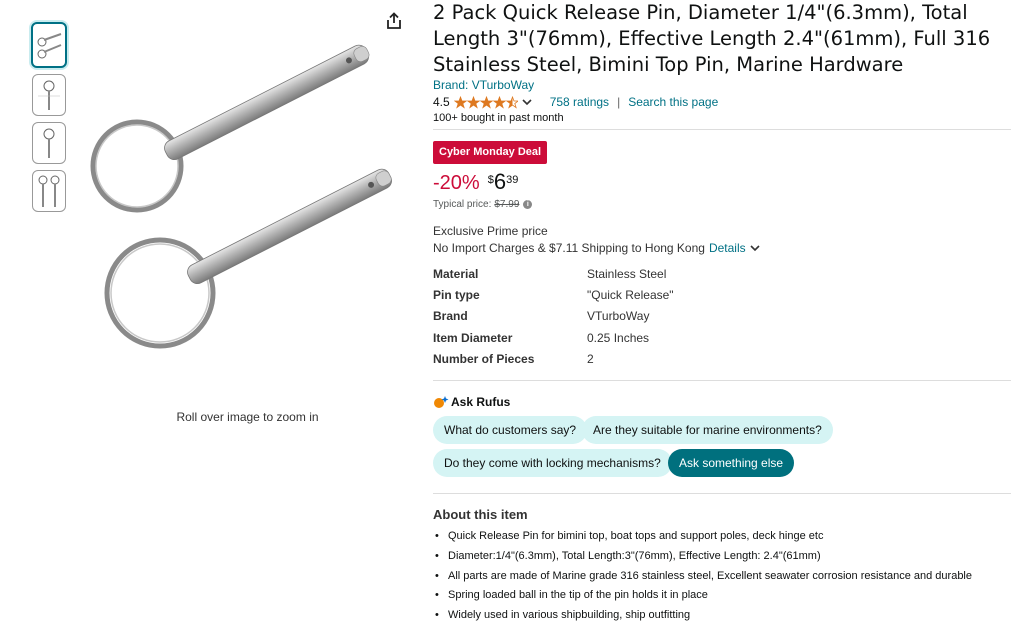 This screenshot has height=627, width=1024. I want to click on spec-value: Stainless Steel, so click(627, 273).